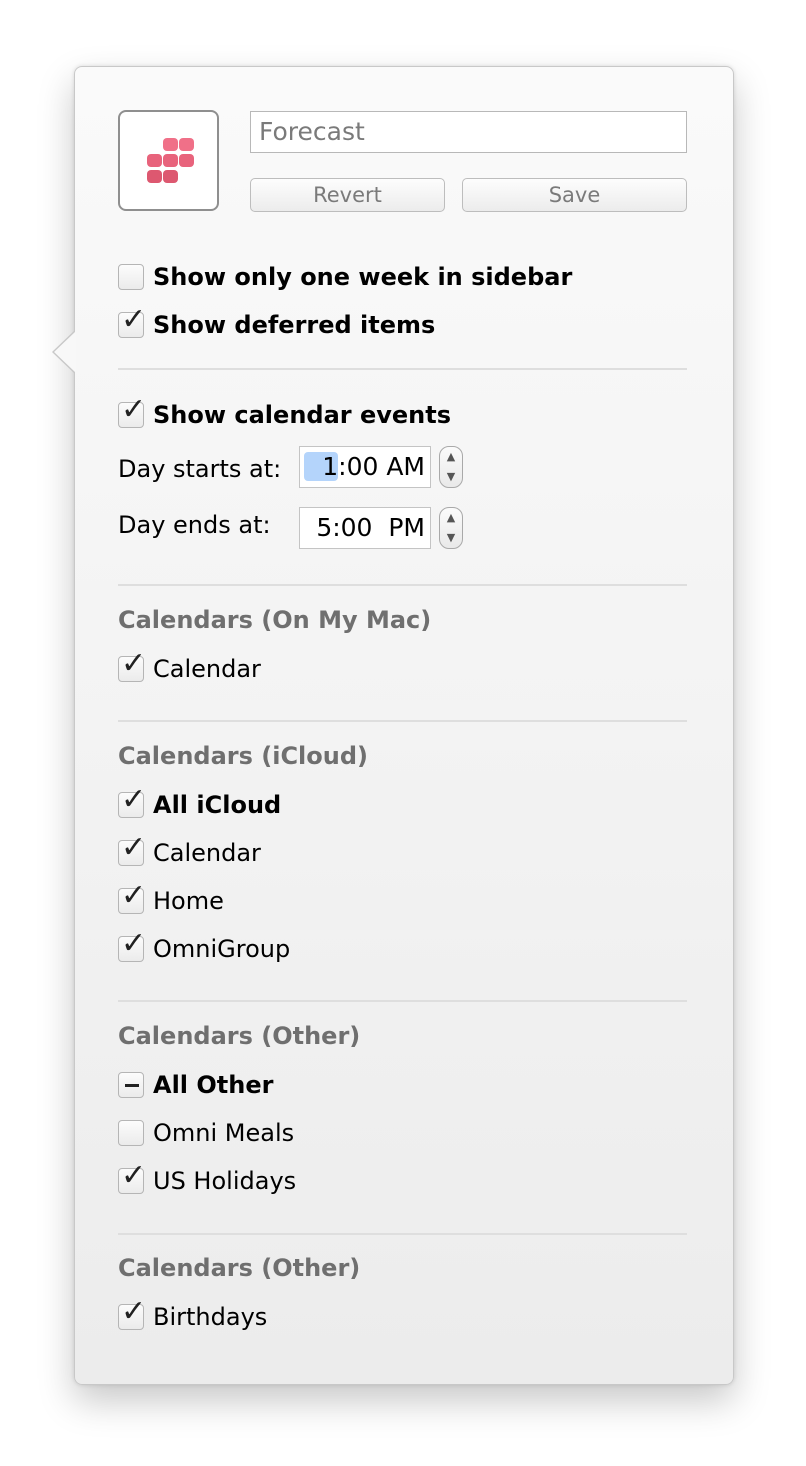 The width and height of the screenshot is (806, 1466). What do you see at coordinates (194, 525) in the screenshot?
I see `day-ends-label: Day ends at:` at bounding box center [194, 525].